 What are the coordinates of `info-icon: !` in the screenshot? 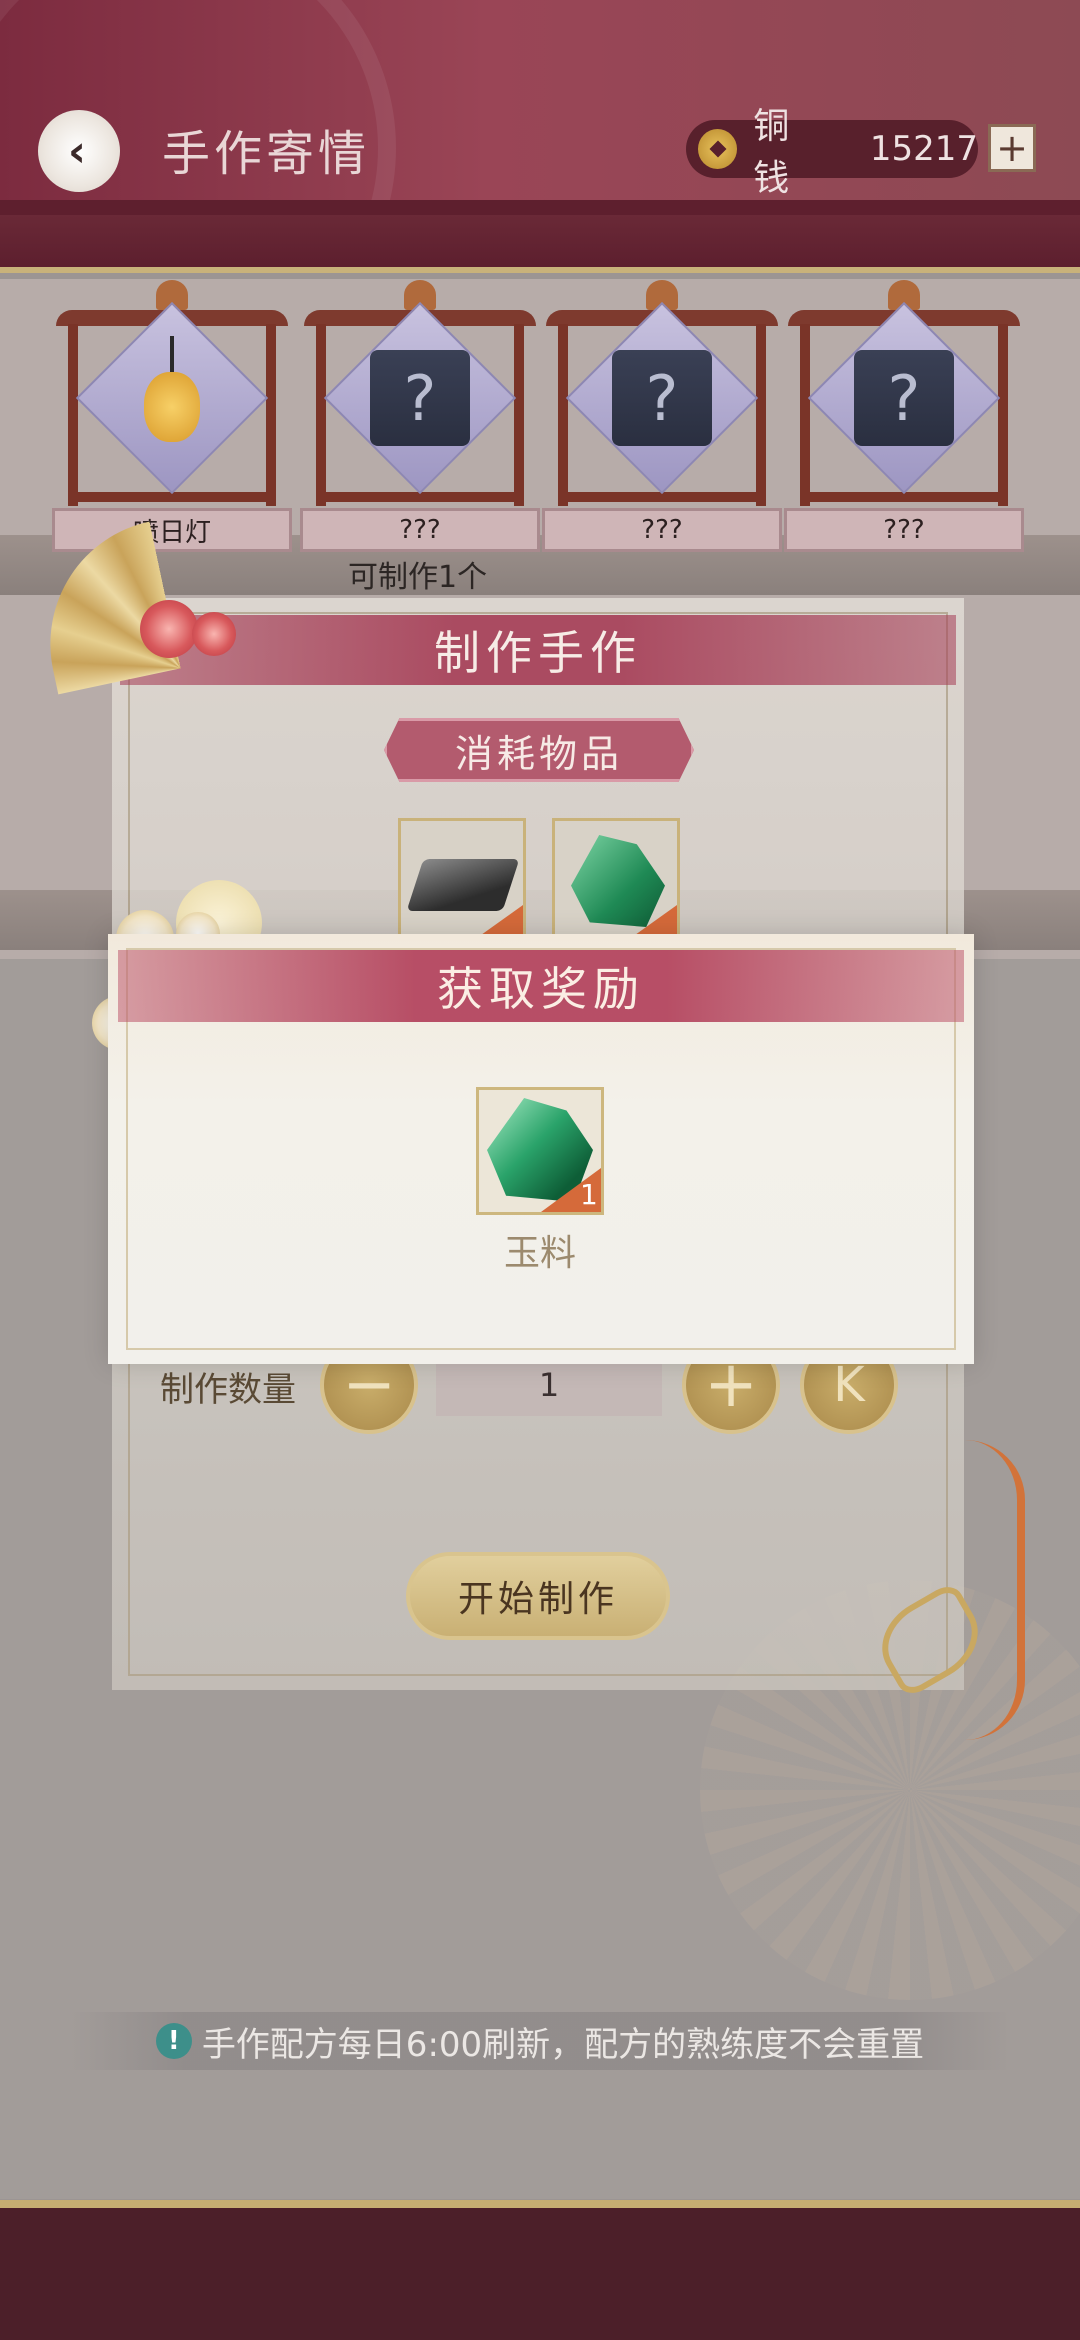 It's located at (173, 2041).